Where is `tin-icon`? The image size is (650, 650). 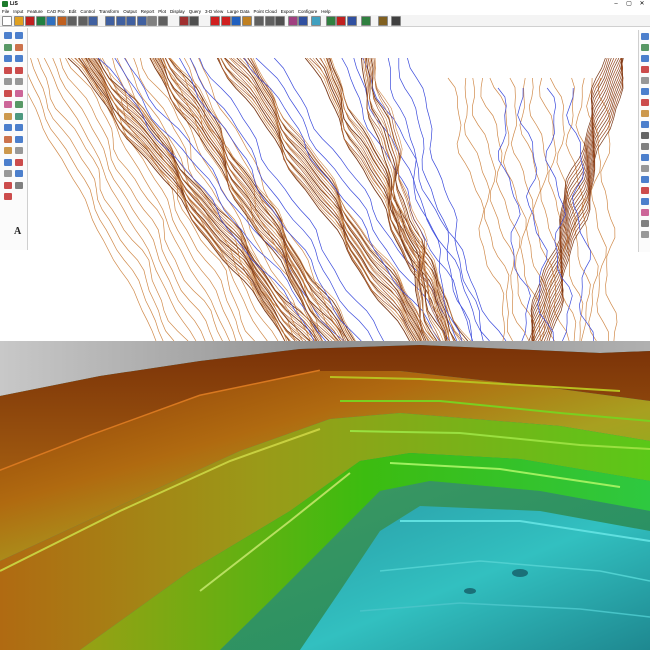
tin-icon is located at coordinates (330, 21).